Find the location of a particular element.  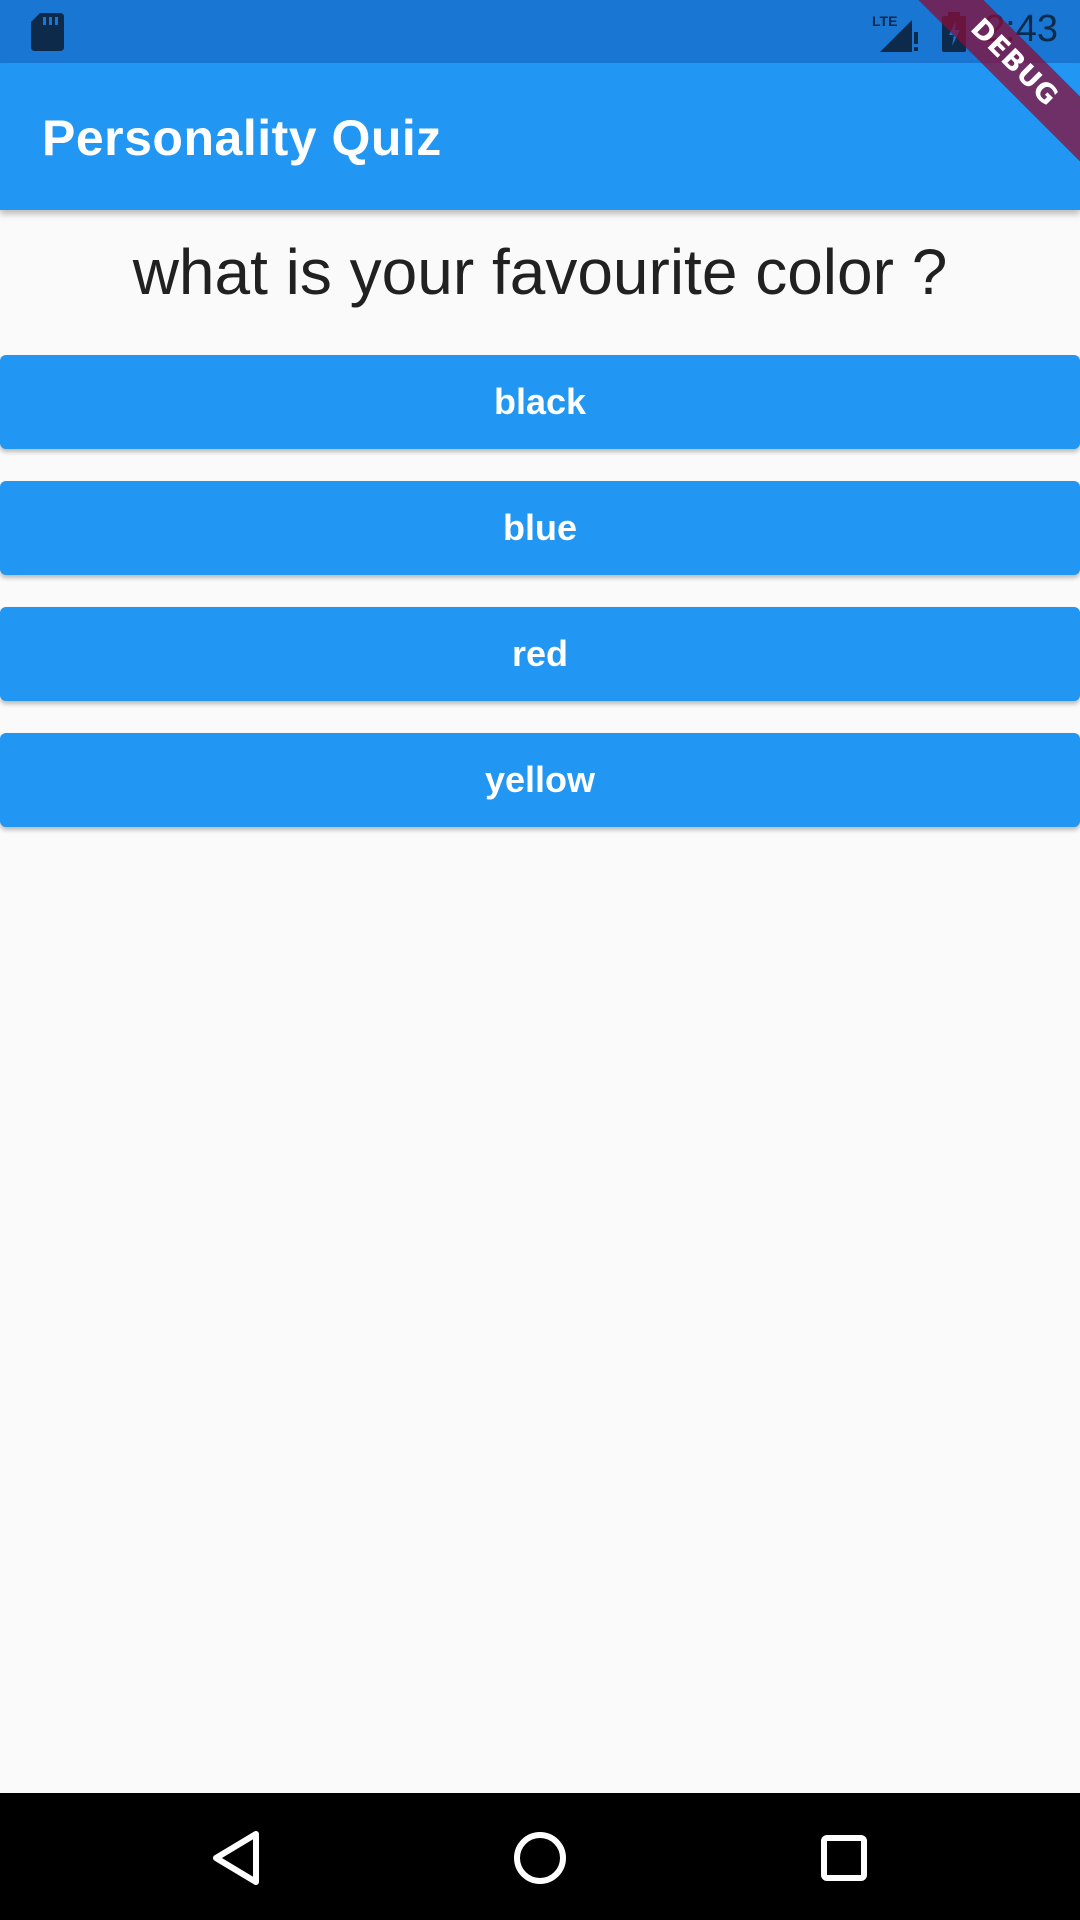

answer-button-blue: blue is located at coordinates (540, 528).